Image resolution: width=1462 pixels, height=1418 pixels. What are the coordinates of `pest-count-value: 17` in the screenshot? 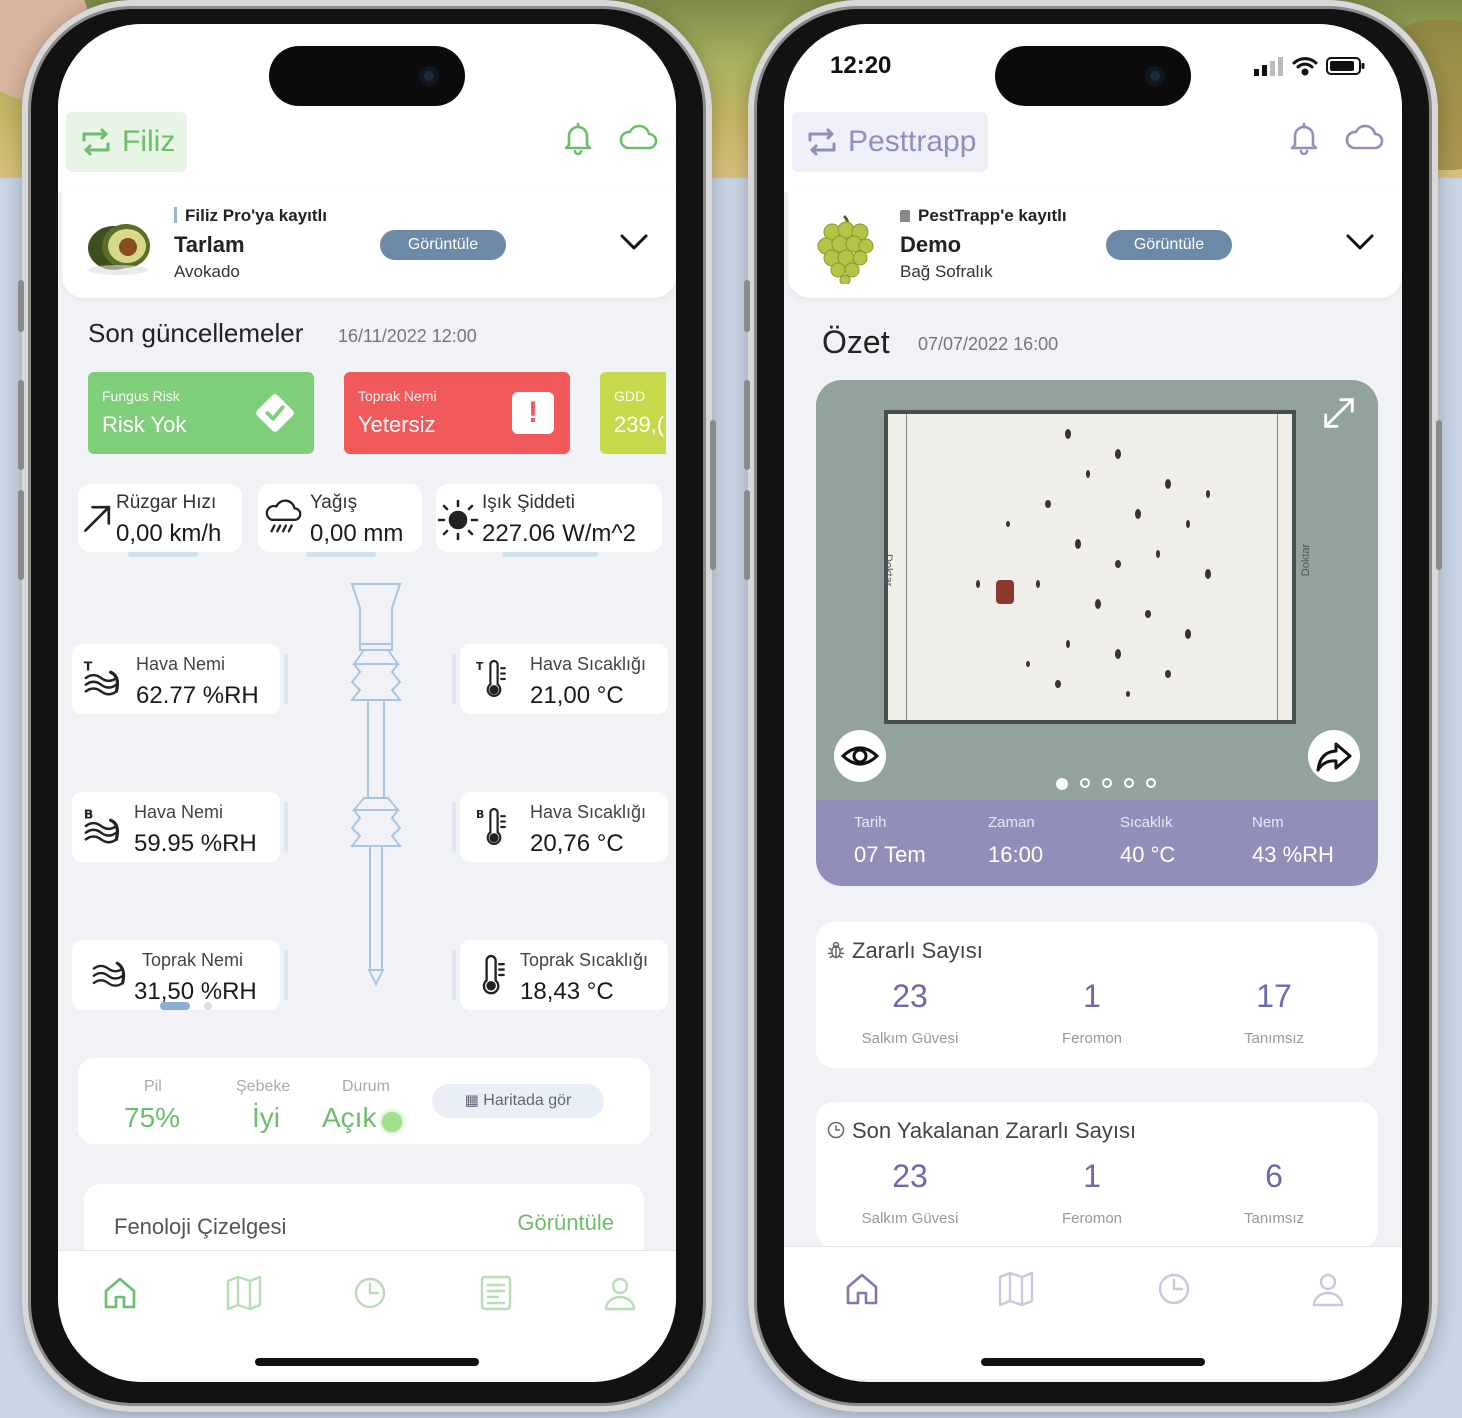 It's located at (1274, 996).